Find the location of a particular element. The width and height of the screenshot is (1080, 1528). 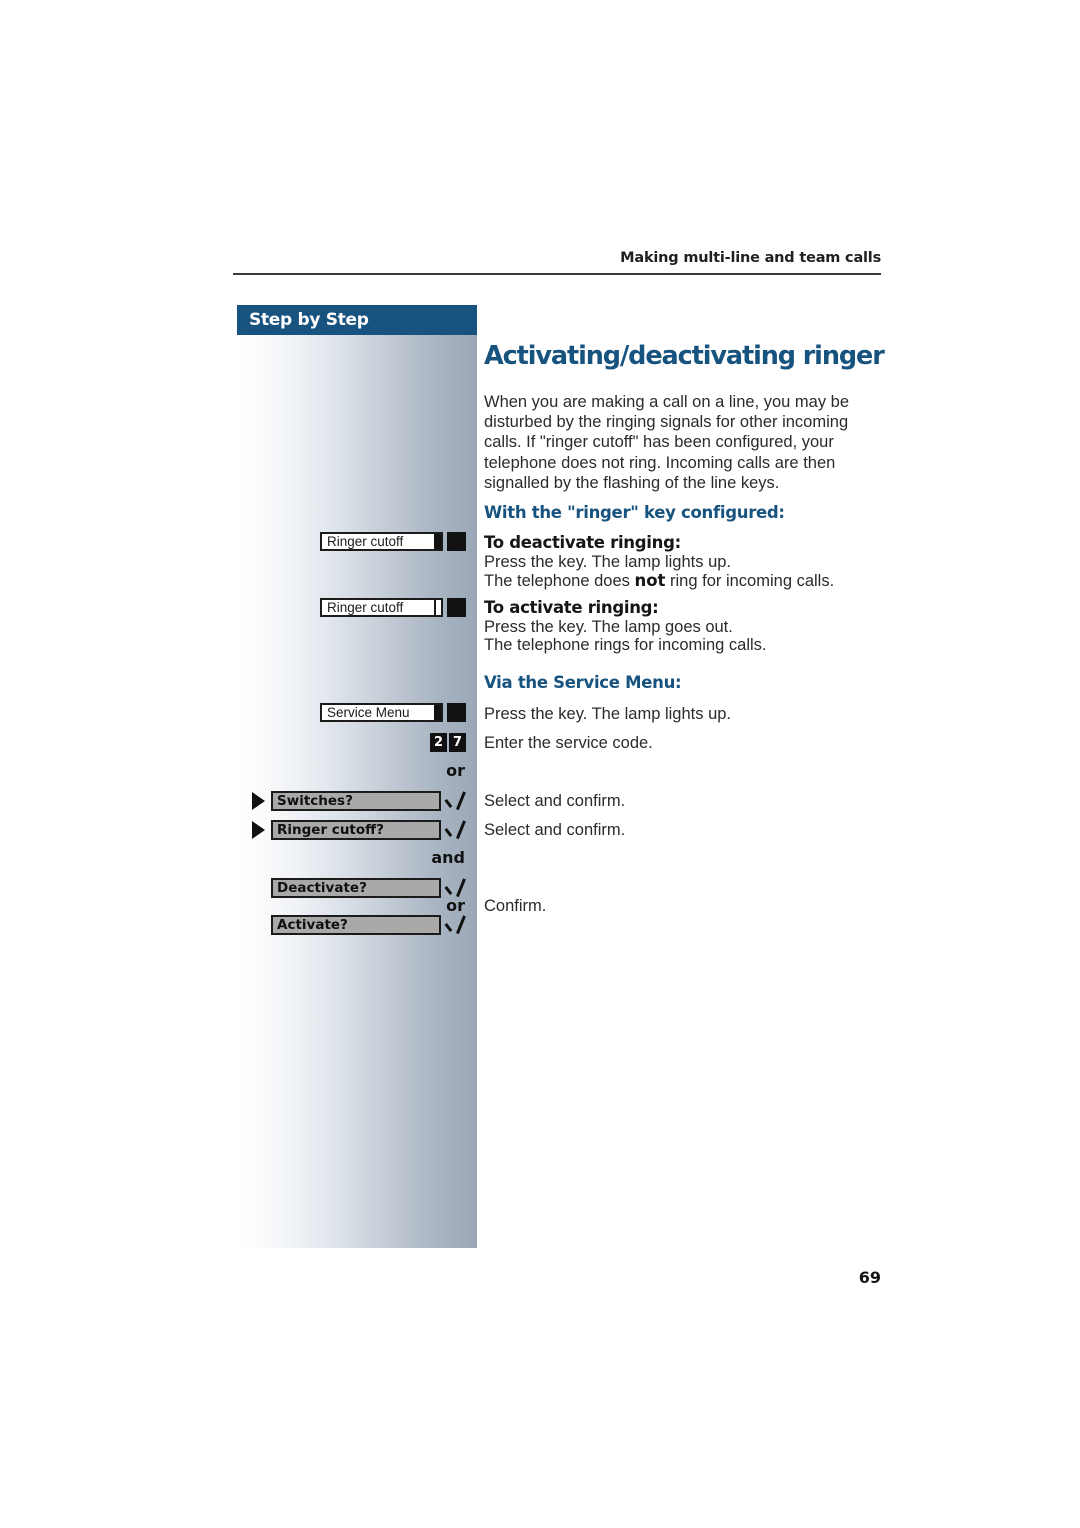

menu-option-activate: Activate? is located at coordinates (358, 925).